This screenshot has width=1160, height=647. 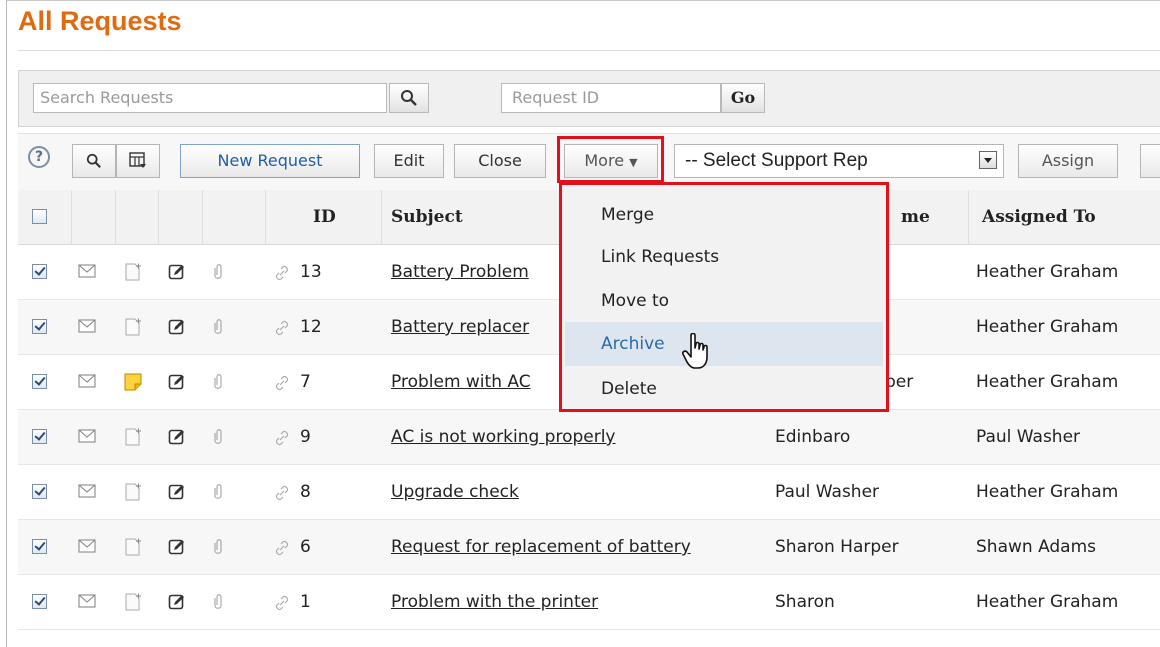 I want to click on menu-item-move-to: Move to, so click(x=724, y=301).